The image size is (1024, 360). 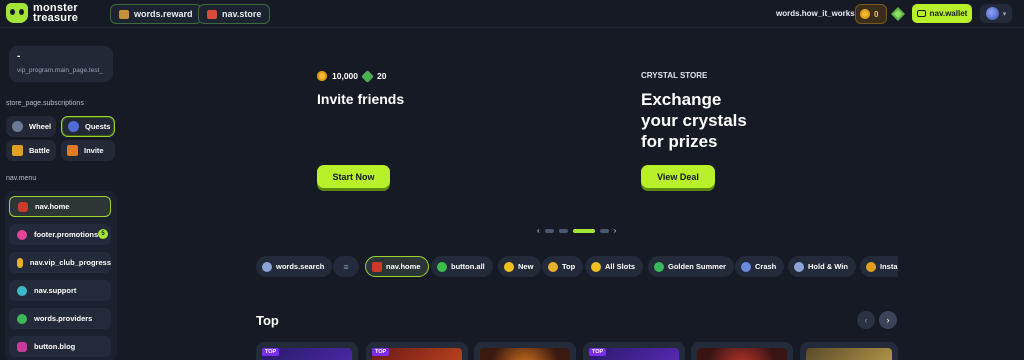 I want to click on chevron-left-icon: ‹, so click(x=866, y=320).